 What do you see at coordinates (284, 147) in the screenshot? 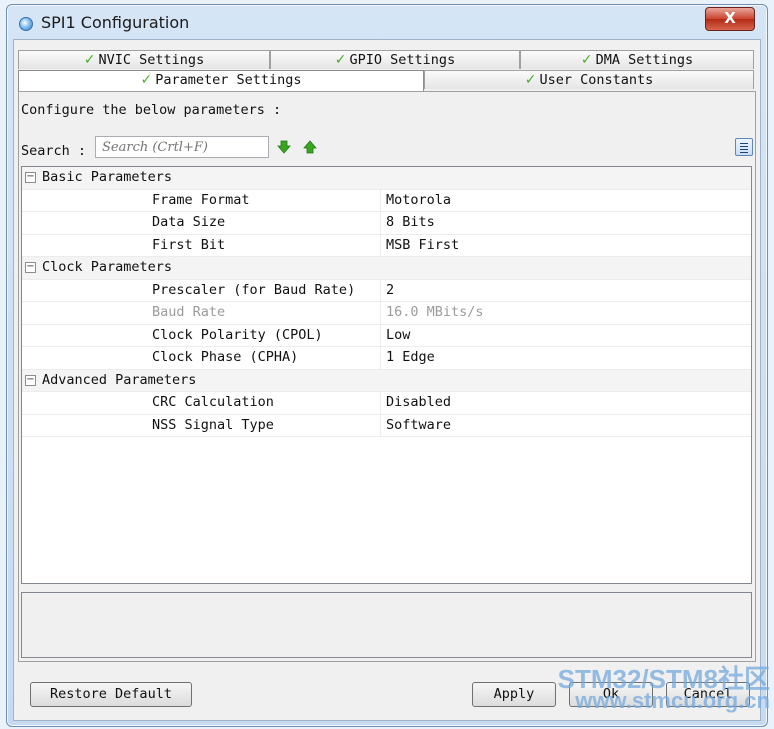
I see `arrow-down-icon` at bounding box center [284, 147].